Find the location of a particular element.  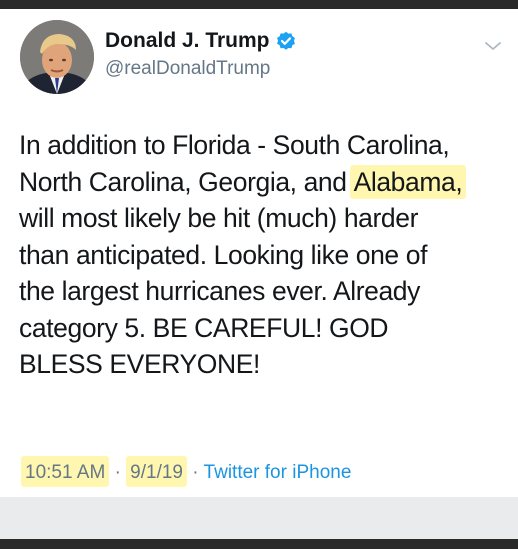

tweet-text-line: than anticipated. Looking like one of is located at coordinates (265, 255).